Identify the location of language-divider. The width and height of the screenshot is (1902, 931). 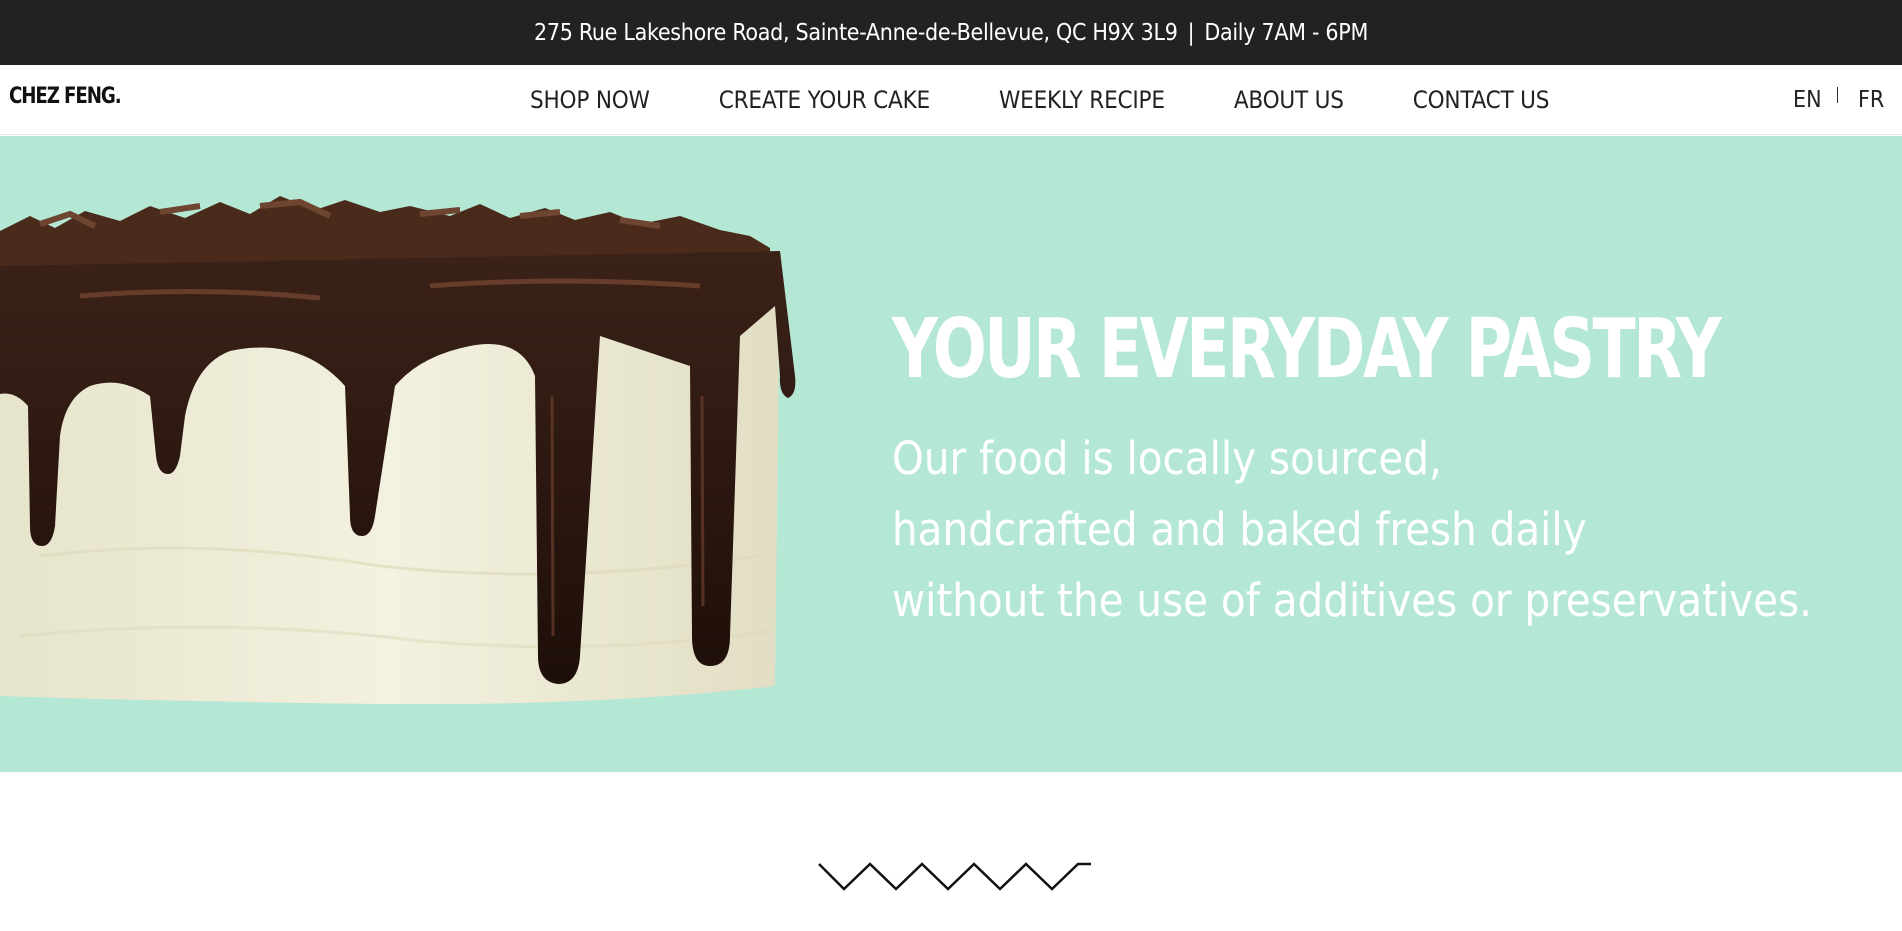
(1837, 95).